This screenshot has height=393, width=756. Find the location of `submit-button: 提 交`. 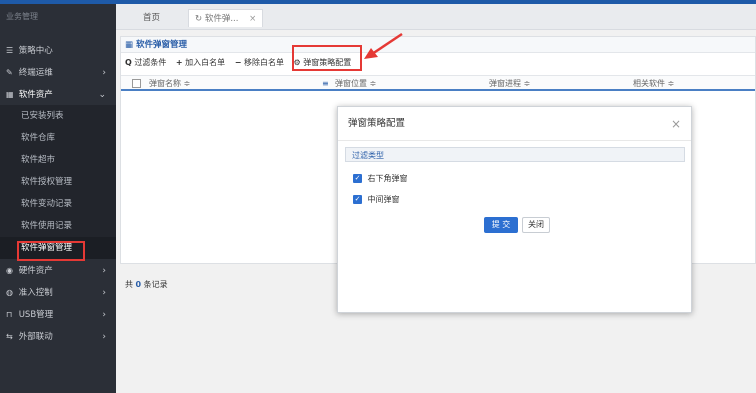

submit-button: 提 交 is located at coordinates (501, 225).